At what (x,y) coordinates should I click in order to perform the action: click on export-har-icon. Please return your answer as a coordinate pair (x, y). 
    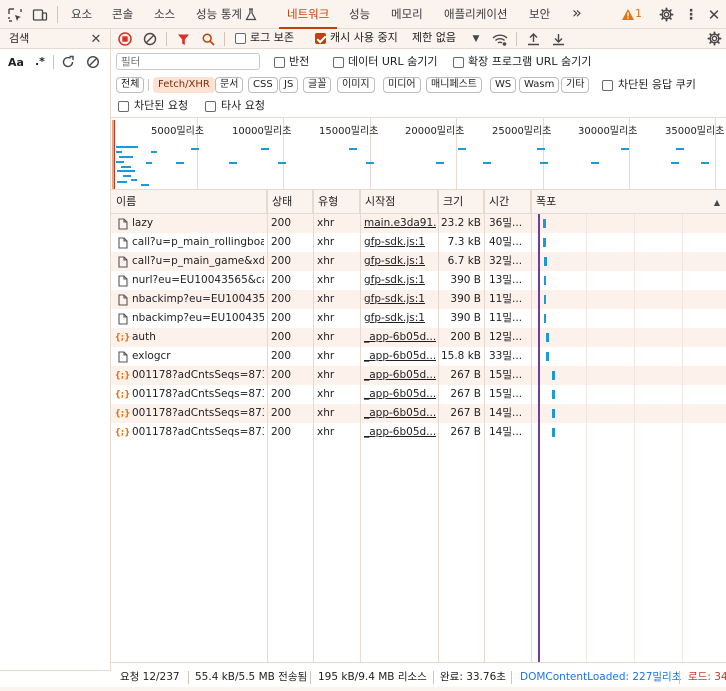
    Looking at the image, I should click on (558, 39).